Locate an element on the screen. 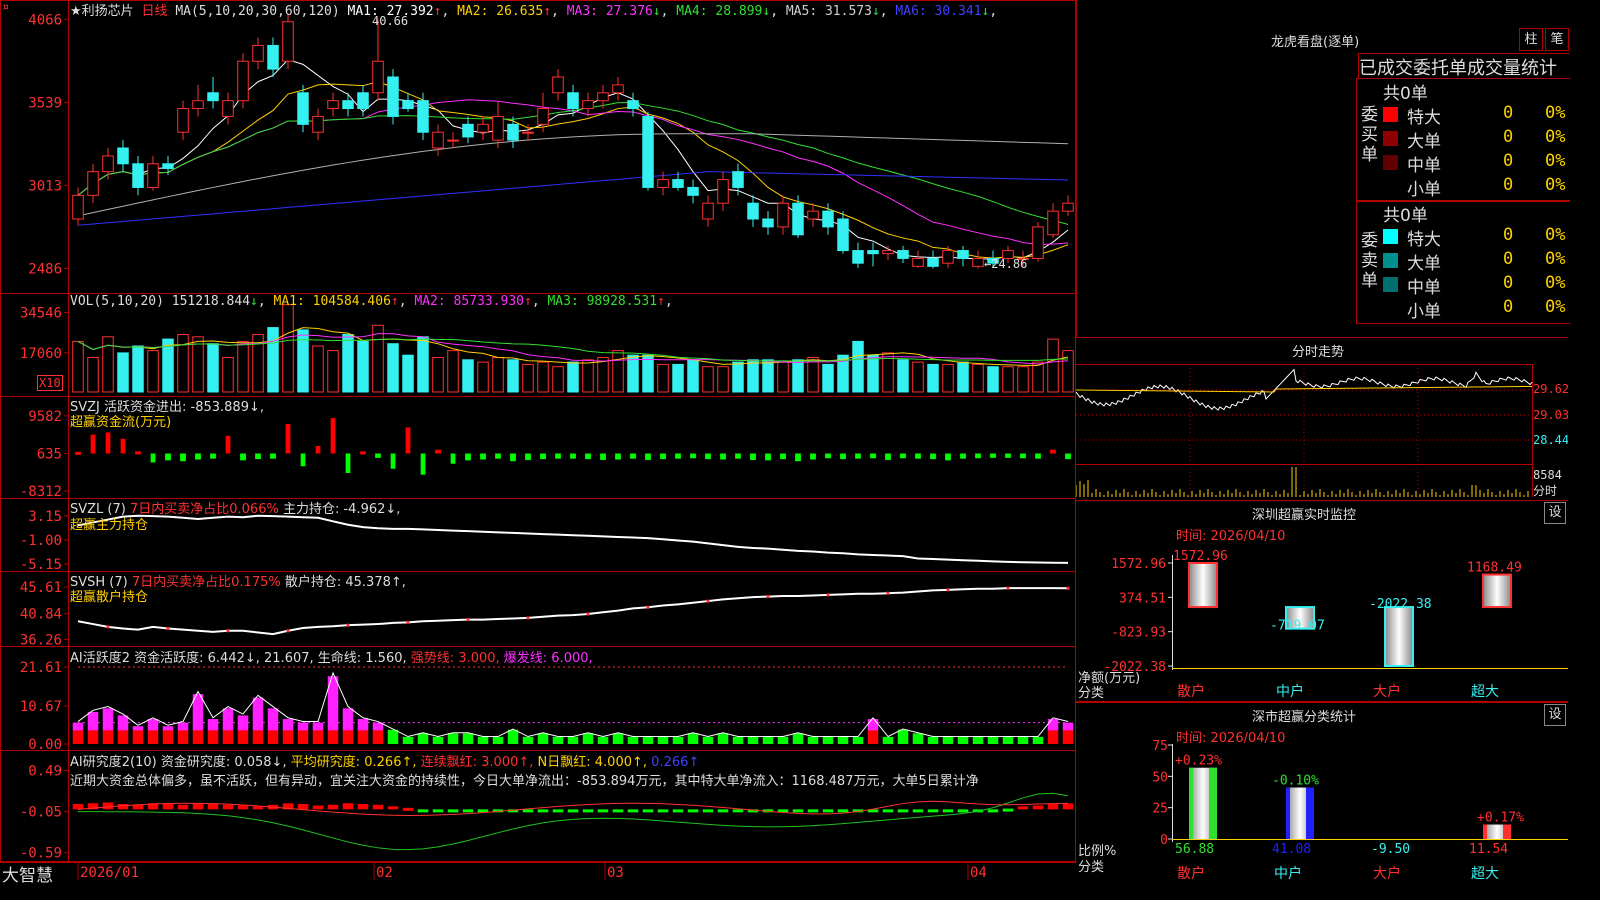 The width and height of the screenshot is (1600, 900). price-tick: 3539 is located at coordinates (45, 103).